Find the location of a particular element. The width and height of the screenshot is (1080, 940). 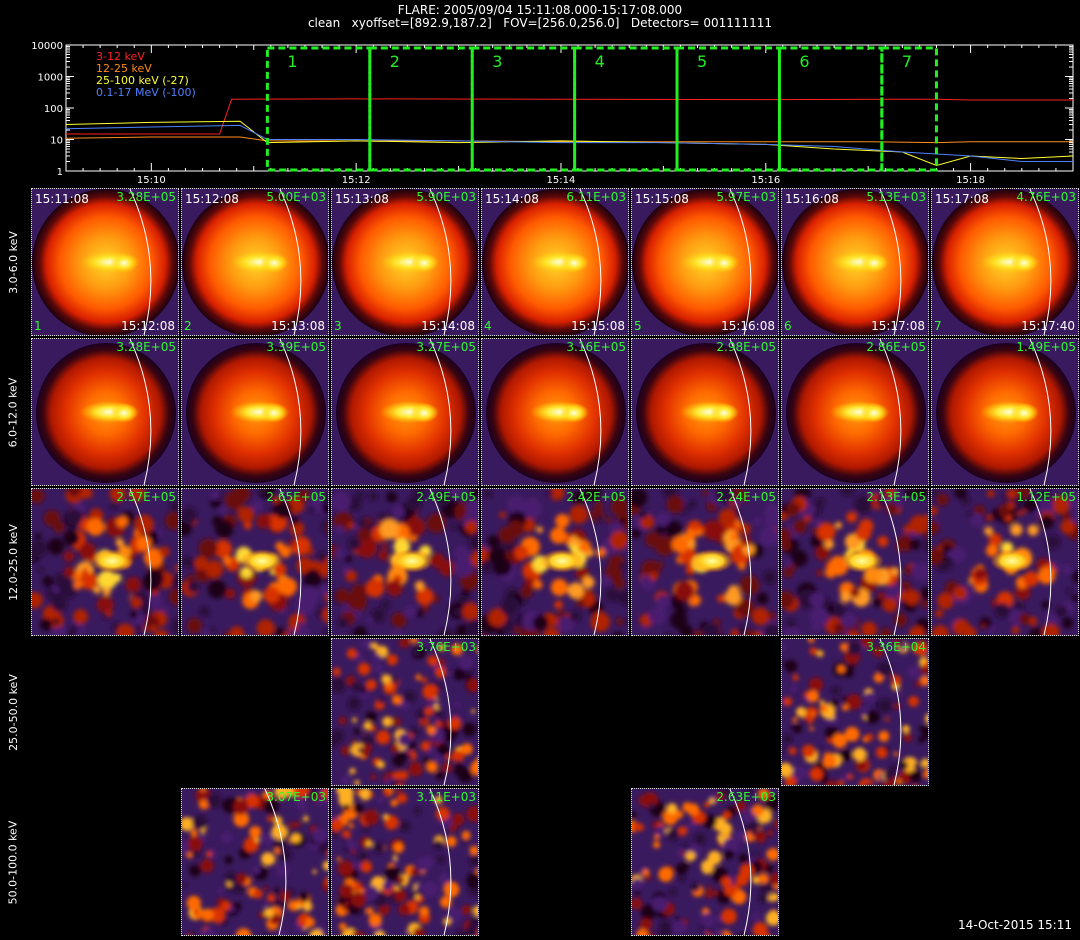

panel-start-time: 15:14:08 is located at coordinates (512, 199).